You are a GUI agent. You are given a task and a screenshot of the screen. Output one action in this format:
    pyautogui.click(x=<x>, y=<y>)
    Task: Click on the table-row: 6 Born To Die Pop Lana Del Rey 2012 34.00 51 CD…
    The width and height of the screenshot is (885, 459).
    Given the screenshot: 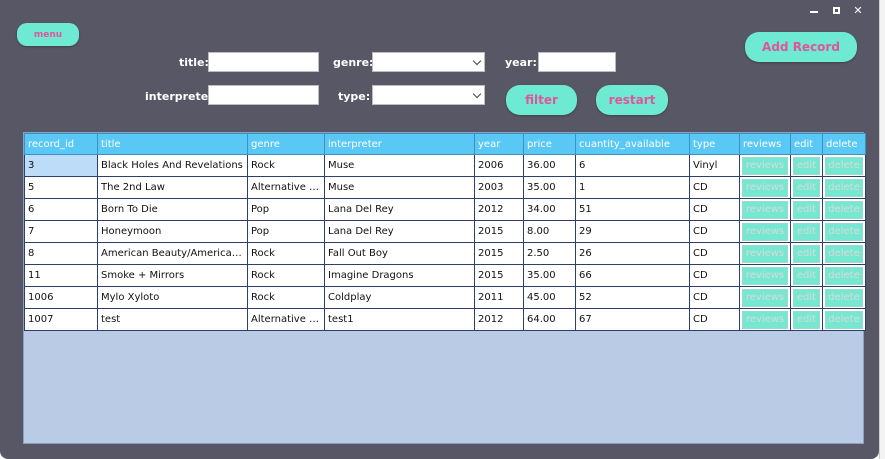 What is the action you would take?
    pyautogui.click(x=445, y=209)
    